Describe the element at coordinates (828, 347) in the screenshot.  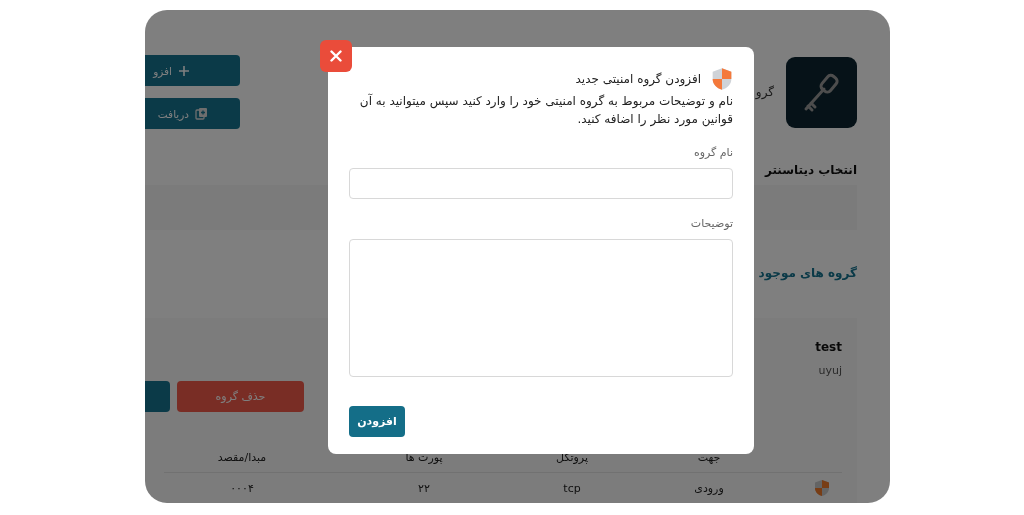
I see `group-name: test` at that location.